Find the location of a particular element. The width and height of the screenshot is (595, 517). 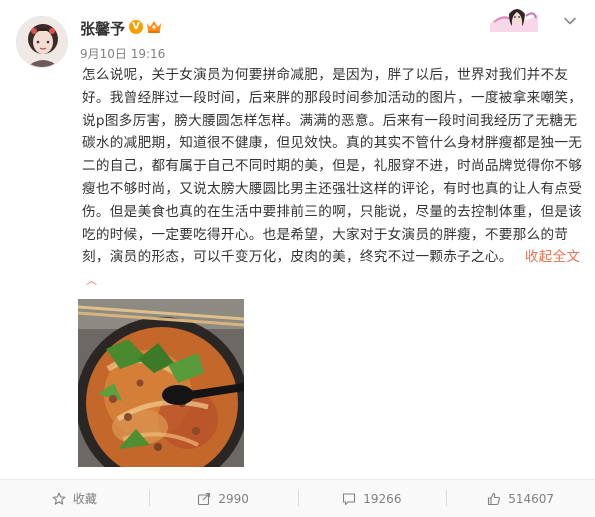

repost-button: 2990 is located at coordinates (223, 498).